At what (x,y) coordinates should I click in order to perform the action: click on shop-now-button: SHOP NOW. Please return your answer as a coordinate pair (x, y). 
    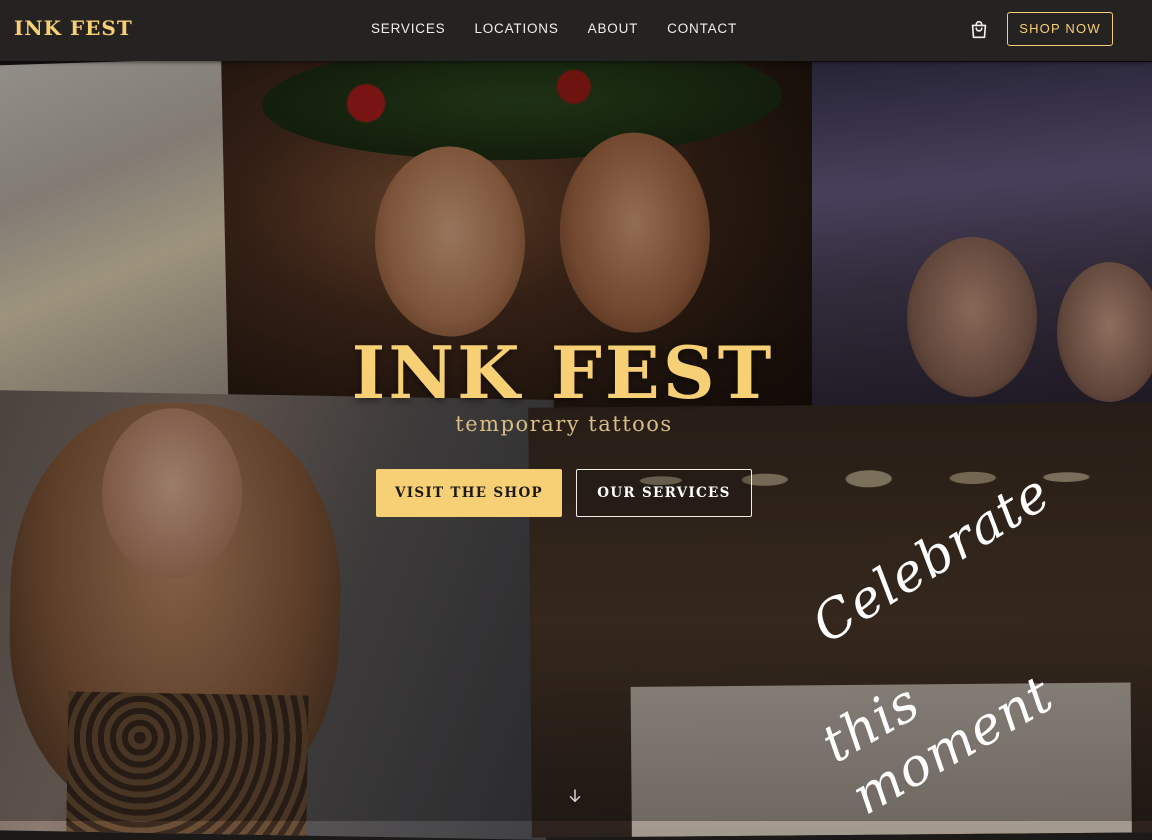
    Looking at the image, I should click on (1060, 29).